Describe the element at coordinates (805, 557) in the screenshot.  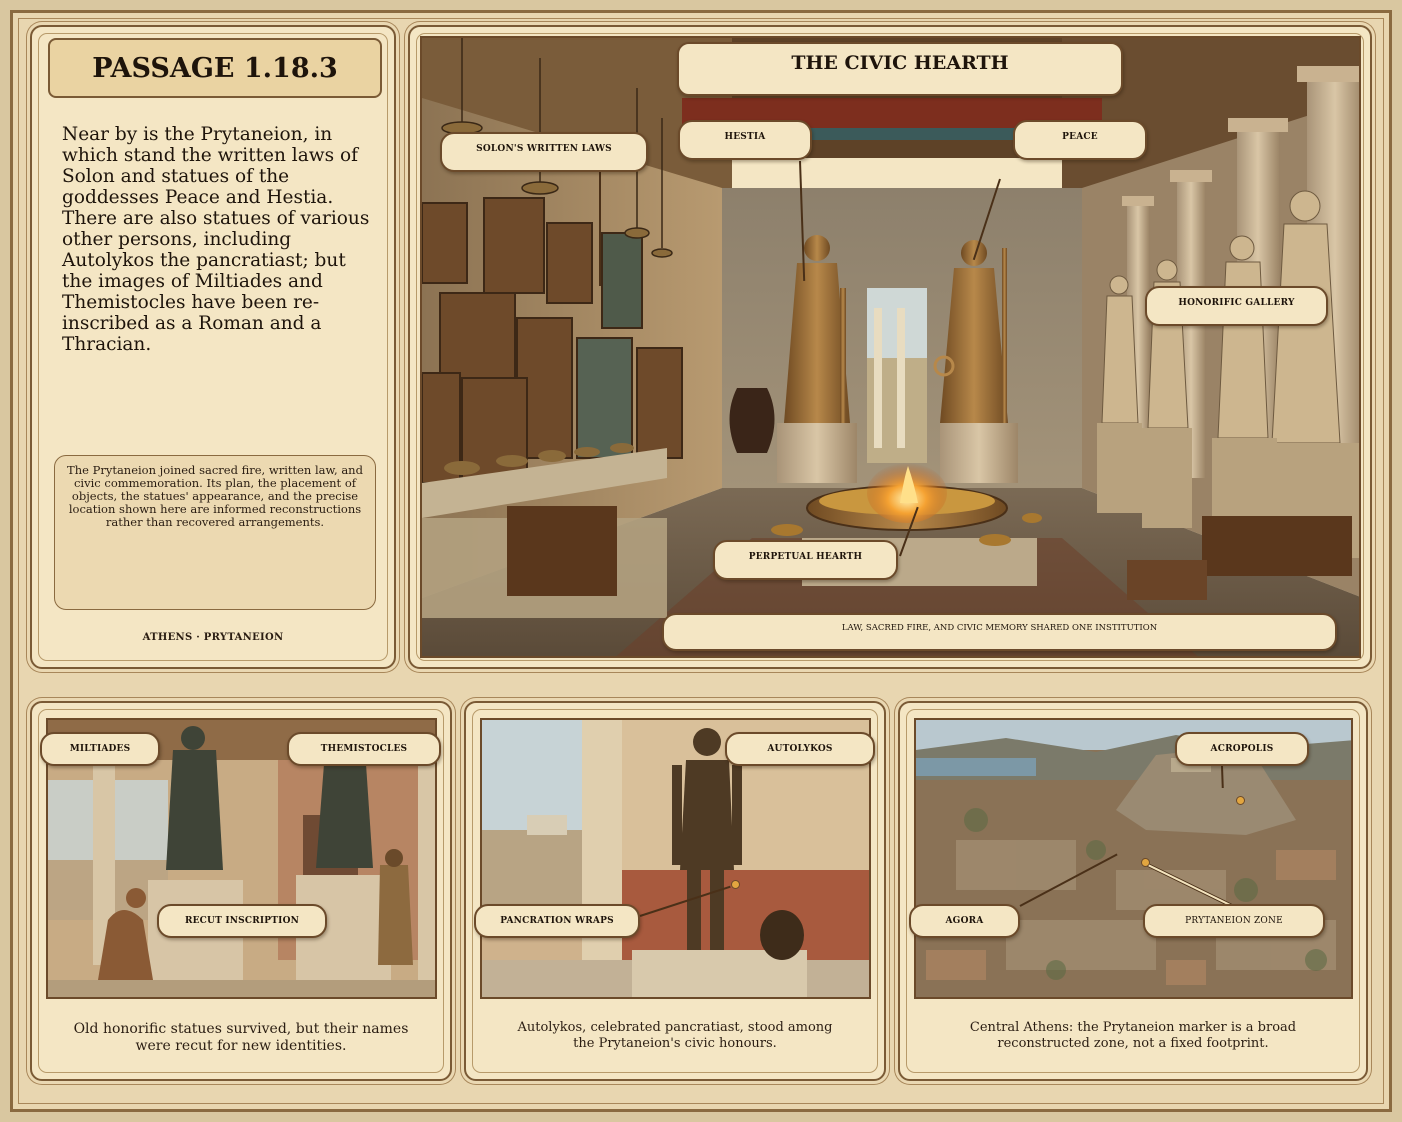
I see `label-perpetual-hearth-text: PERPETUAL HEARTH` at that location.